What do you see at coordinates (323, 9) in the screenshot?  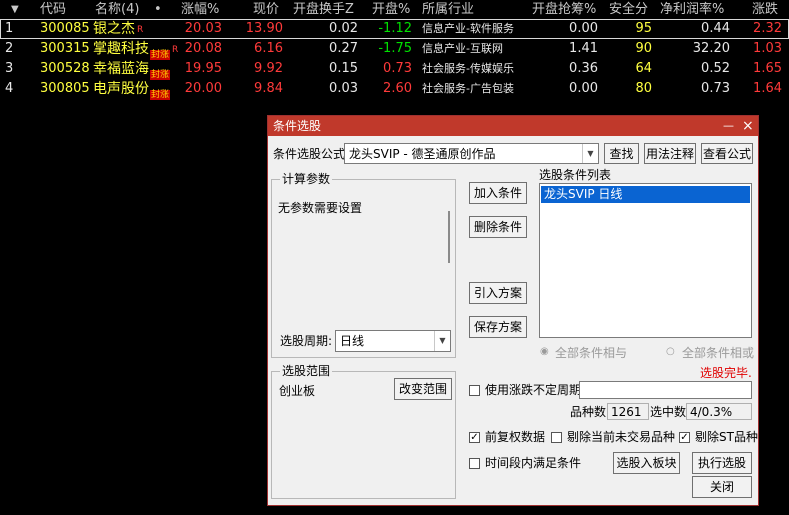 I see `col-header-open-turnover: 开盘换手Z` at bounding box center [323, 9].